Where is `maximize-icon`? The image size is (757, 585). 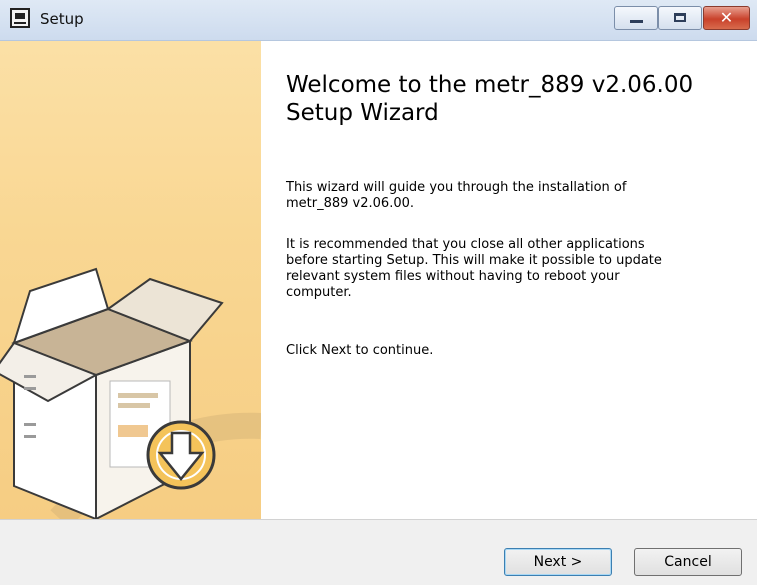
maximize-icon is located at coordinates (680, 17).